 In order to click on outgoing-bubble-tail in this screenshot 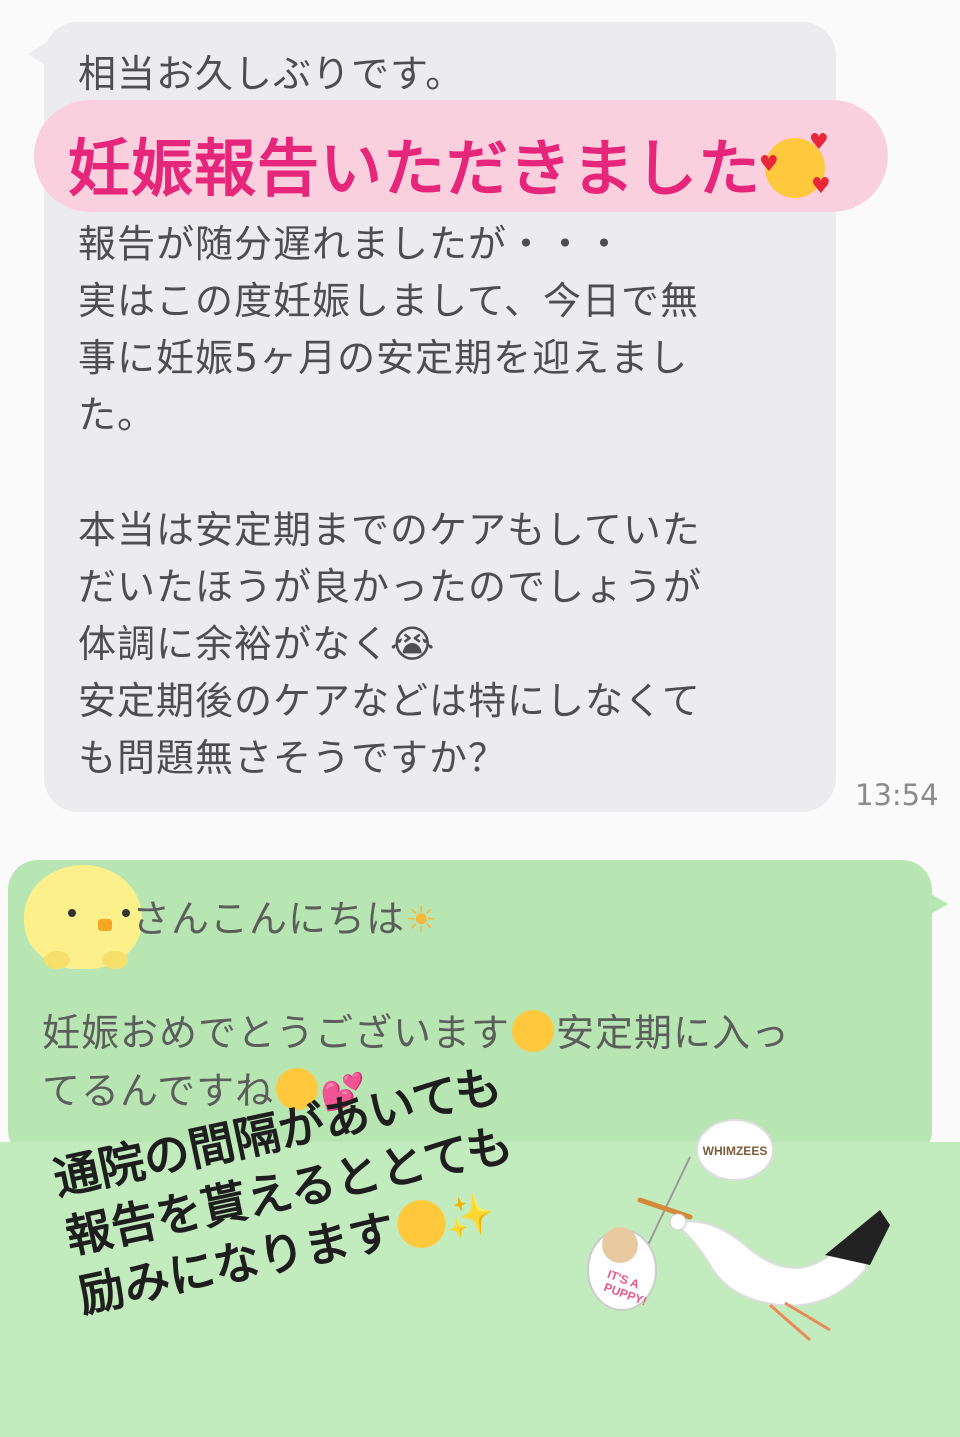, I will do `click(936, 904)`.